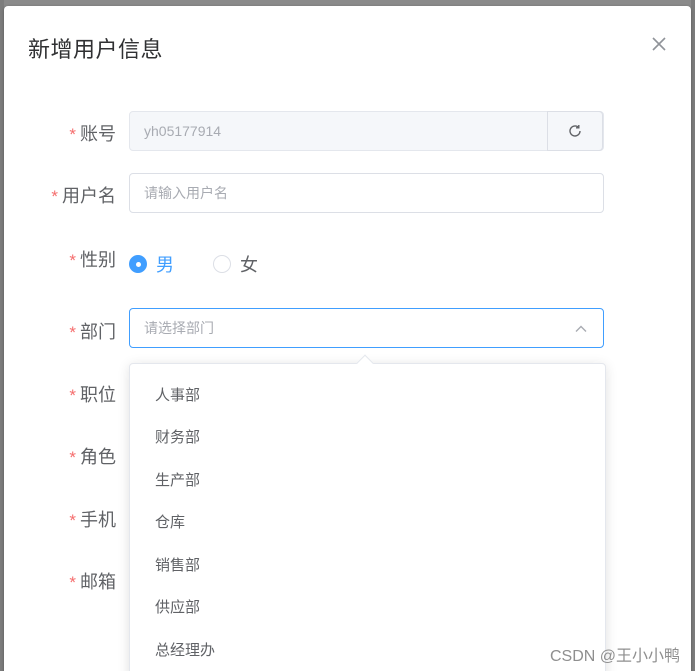  Describe the element at coordinates (366, 193) in the screenshot. I see `username-field: 请输入用户名` at that location.